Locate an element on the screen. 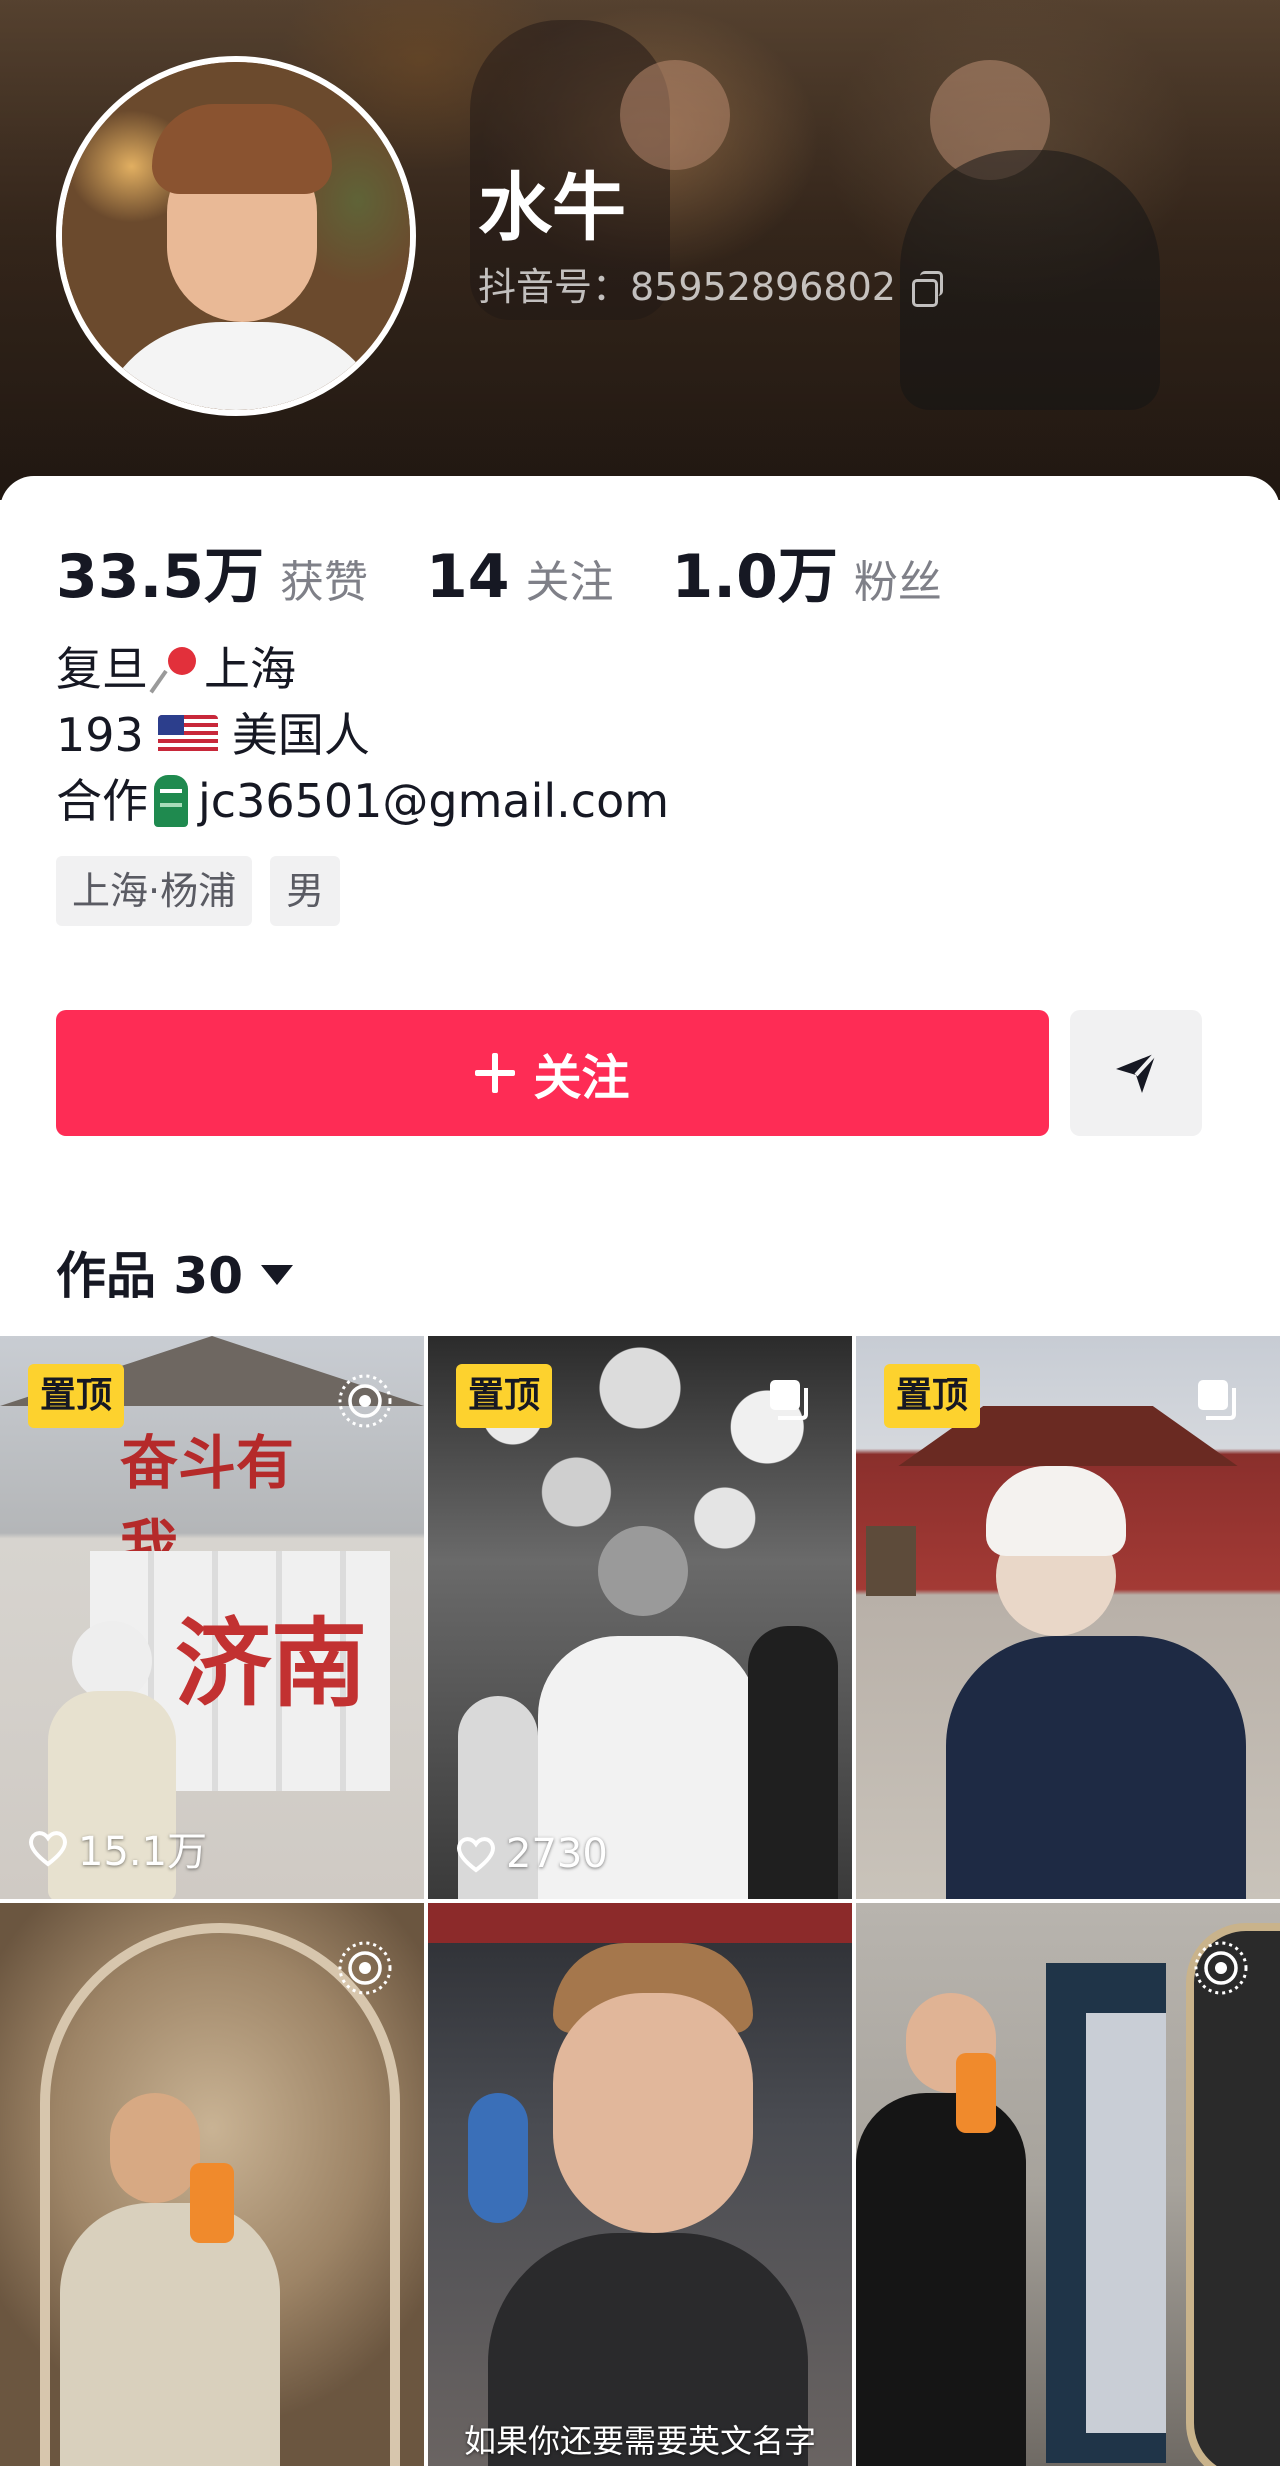 Image resolution: width=1280 pixels, height=2466 pixels. stat-following-label: 关注 is located at coordinates (569, 582).